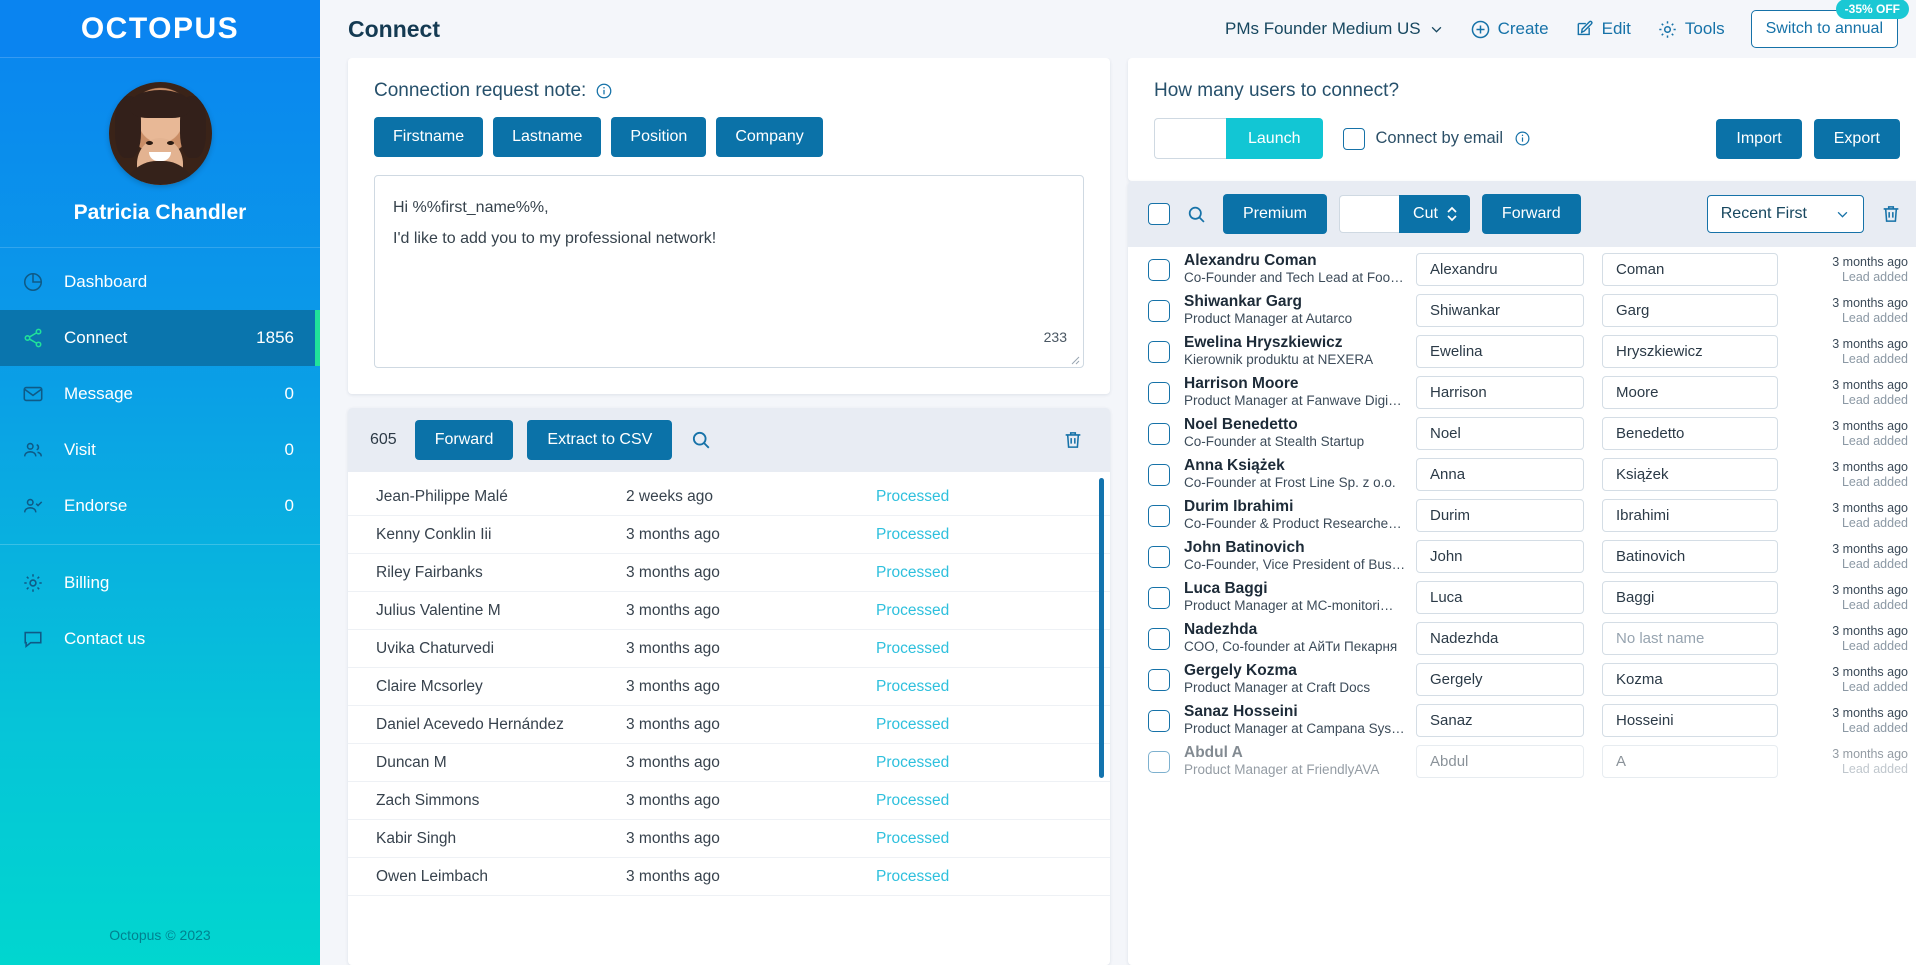  Describe the element at coordinates (729, 877) in the screenshot. I see `table-row: Owen Leimbach 3 months ago Processed` at that location.